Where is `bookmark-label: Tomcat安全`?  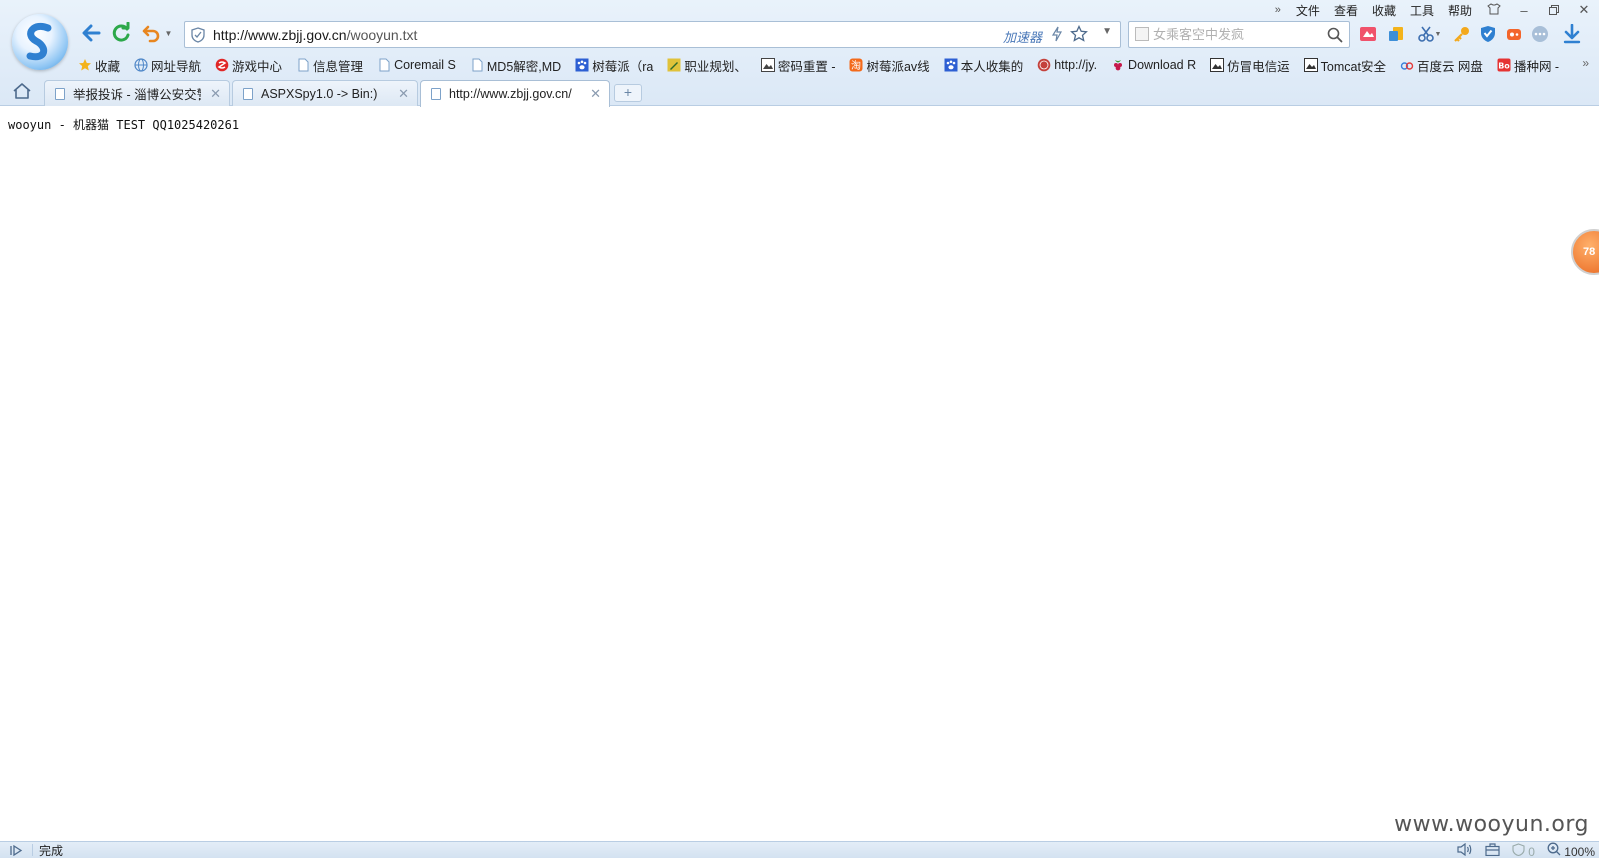
bookmark-label: Tomcat安全 is located at coordinates (1353, 66).